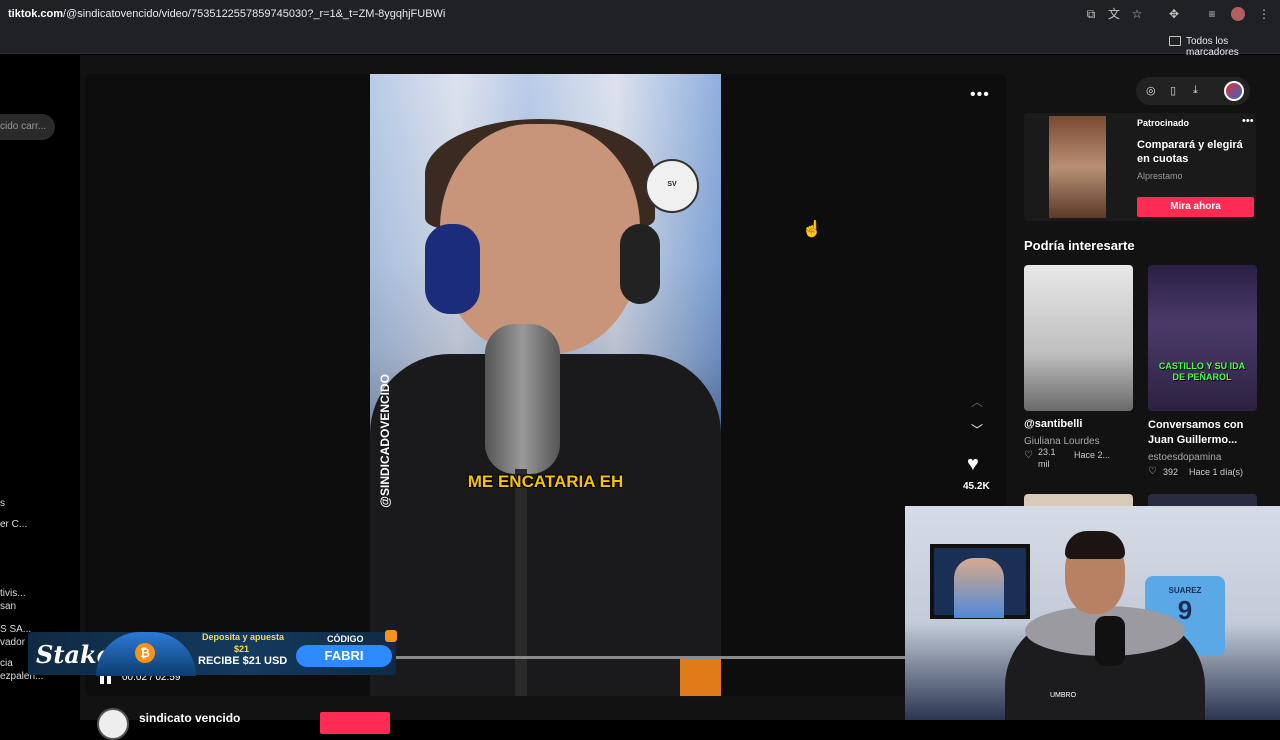 Image resolution: width=1280 pixels, height=740 pixels. I want to click on like-count: 45.2K, so click(976, 486).